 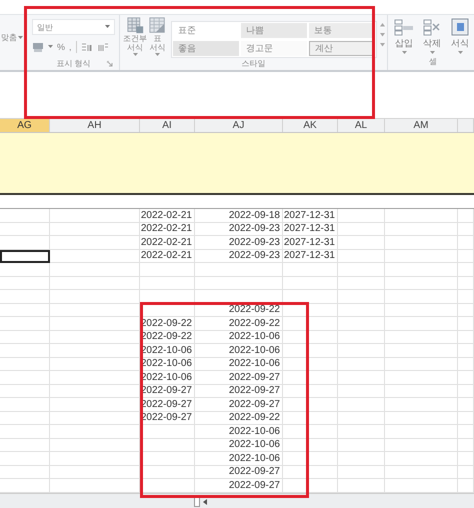 I want to click on column-header: AJ, so click(x=239, y=125).